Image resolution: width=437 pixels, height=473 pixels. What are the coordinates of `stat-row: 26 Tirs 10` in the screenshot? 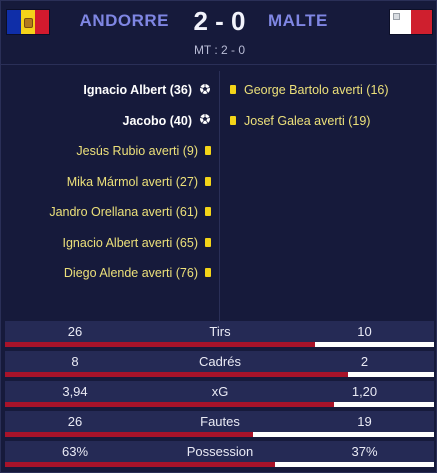 It's located at (219, 334).